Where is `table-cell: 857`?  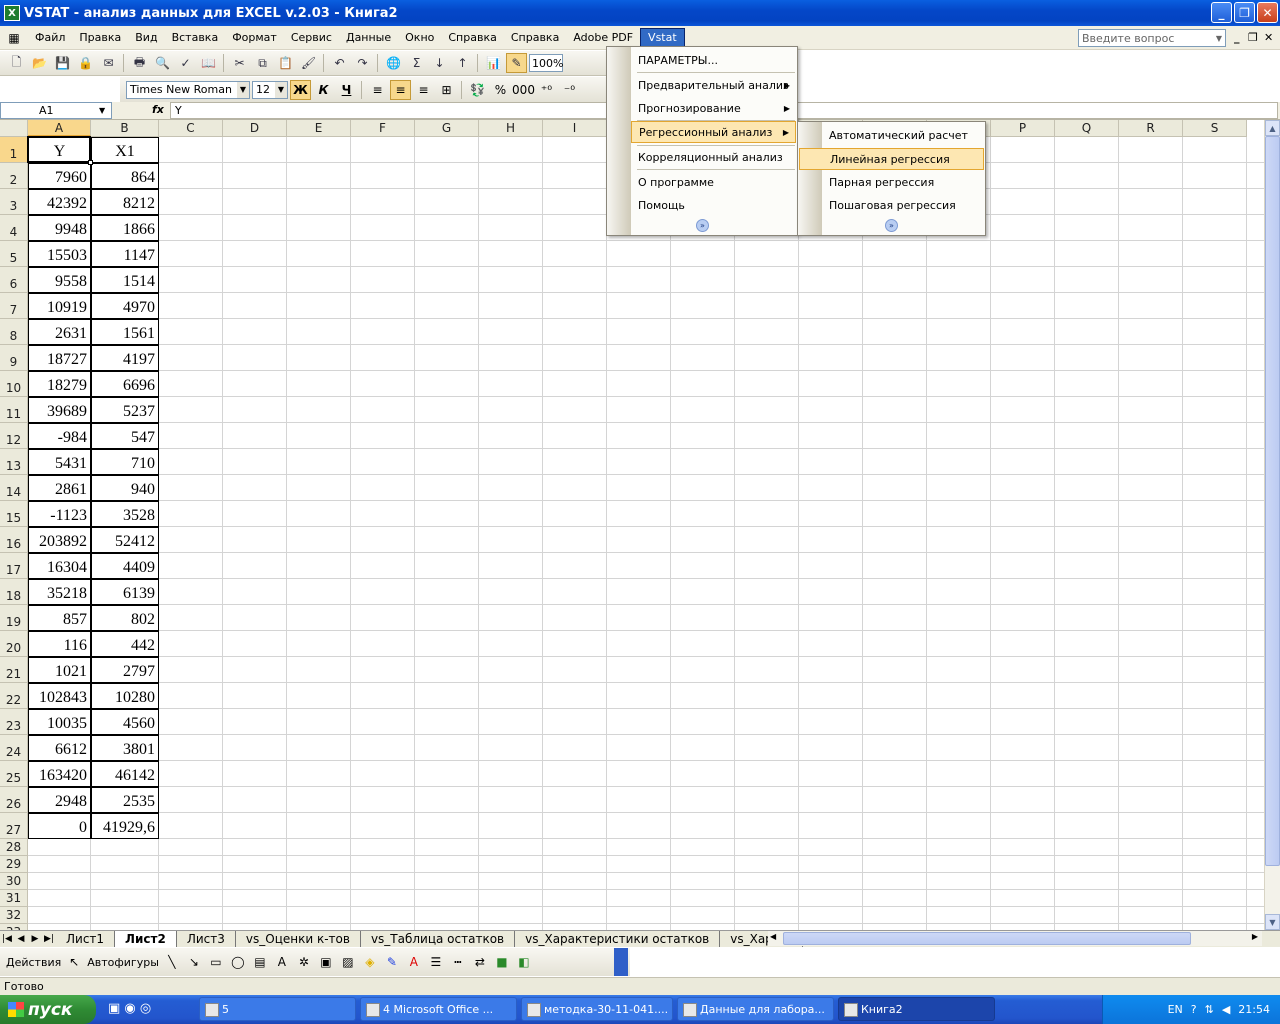 table-cell: 857 is located at coordinates (59, 618).